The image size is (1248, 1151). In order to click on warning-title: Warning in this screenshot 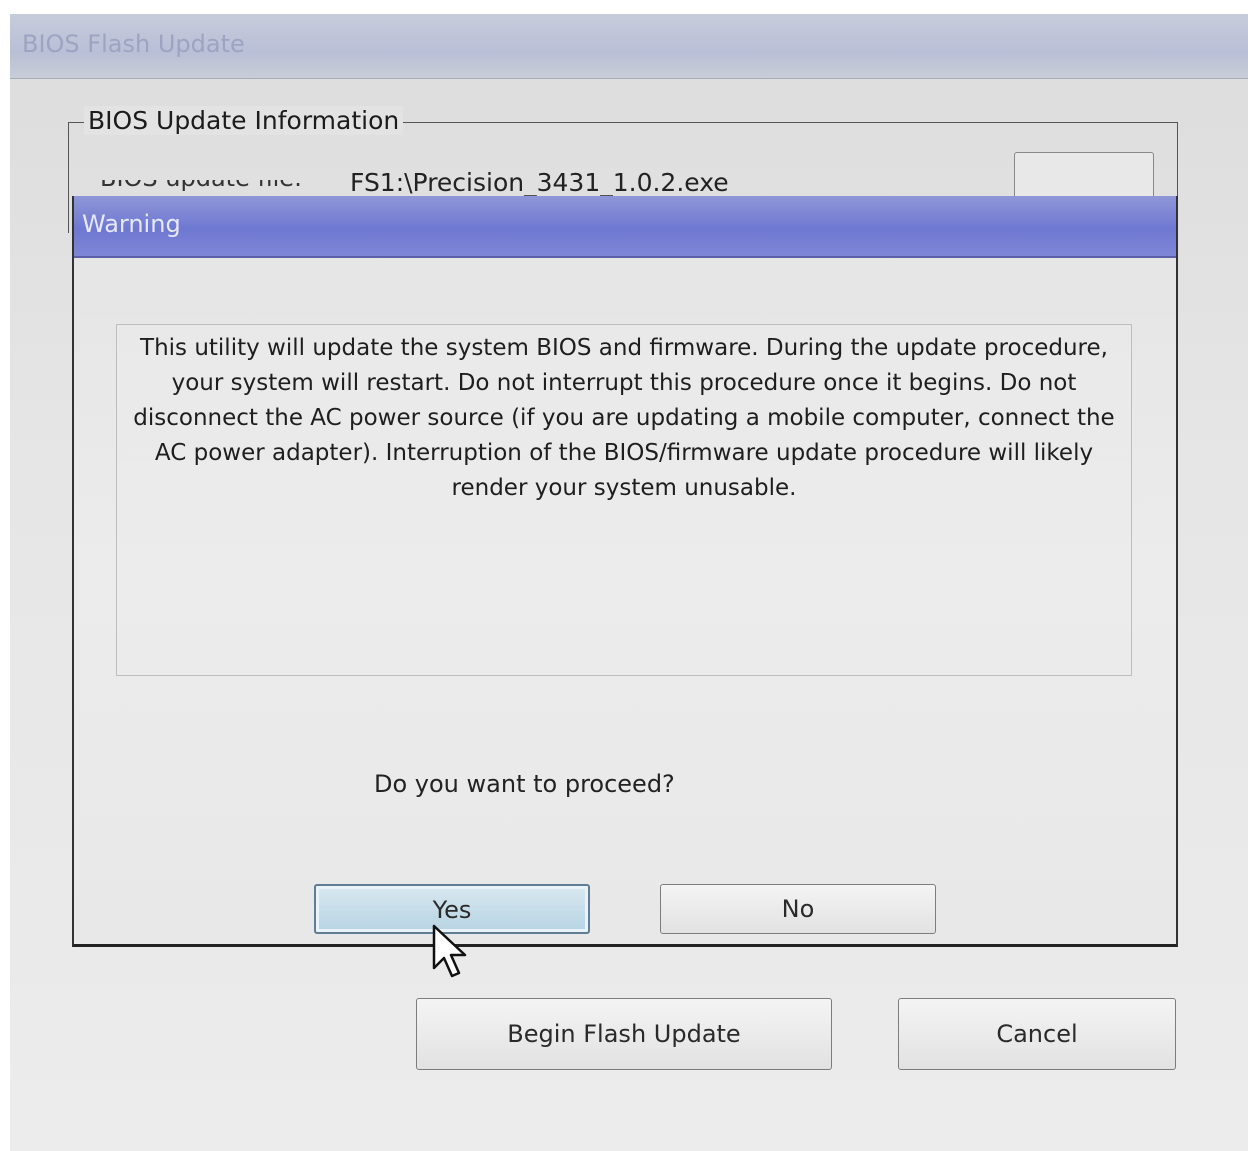, I will do `click(131, 224)`.